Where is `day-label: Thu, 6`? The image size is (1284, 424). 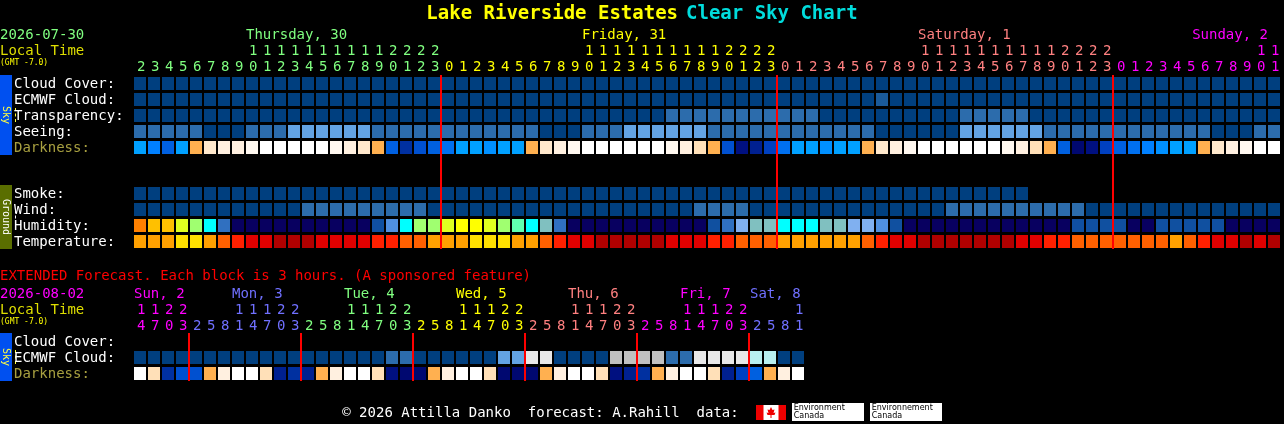 day-label: Thu, 6 is located at coordinates (593, 293).